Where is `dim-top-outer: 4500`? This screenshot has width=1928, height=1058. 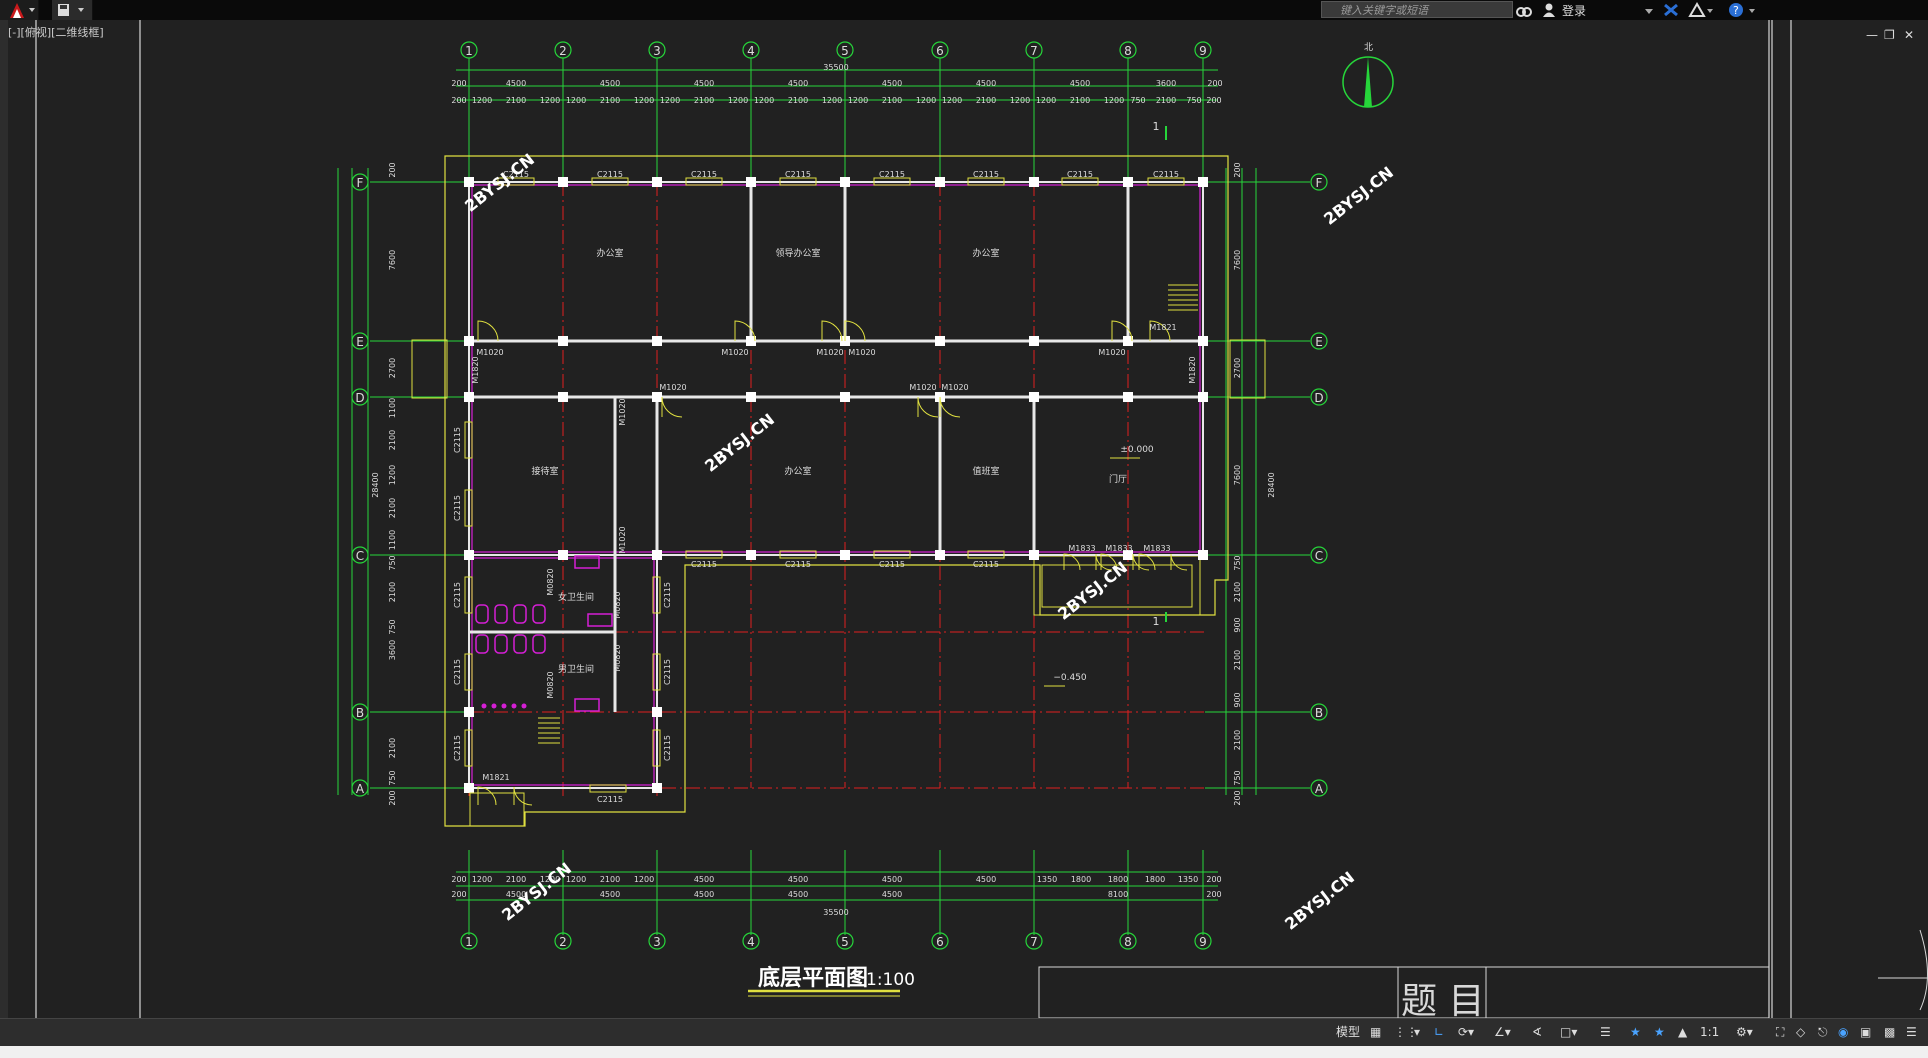
dim-top-outer: 4500 is located at coordinates (986, 83).